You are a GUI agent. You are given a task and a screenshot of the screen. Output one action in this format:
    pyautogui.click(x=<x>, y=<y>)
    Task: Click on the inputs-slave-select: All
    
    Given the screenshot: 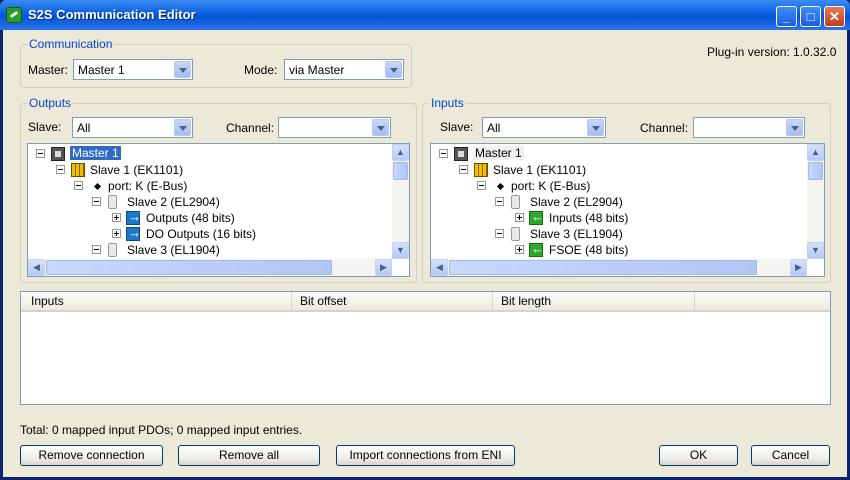 What is the action you would take?
    pyautogui.click(x=544, y=127)
    